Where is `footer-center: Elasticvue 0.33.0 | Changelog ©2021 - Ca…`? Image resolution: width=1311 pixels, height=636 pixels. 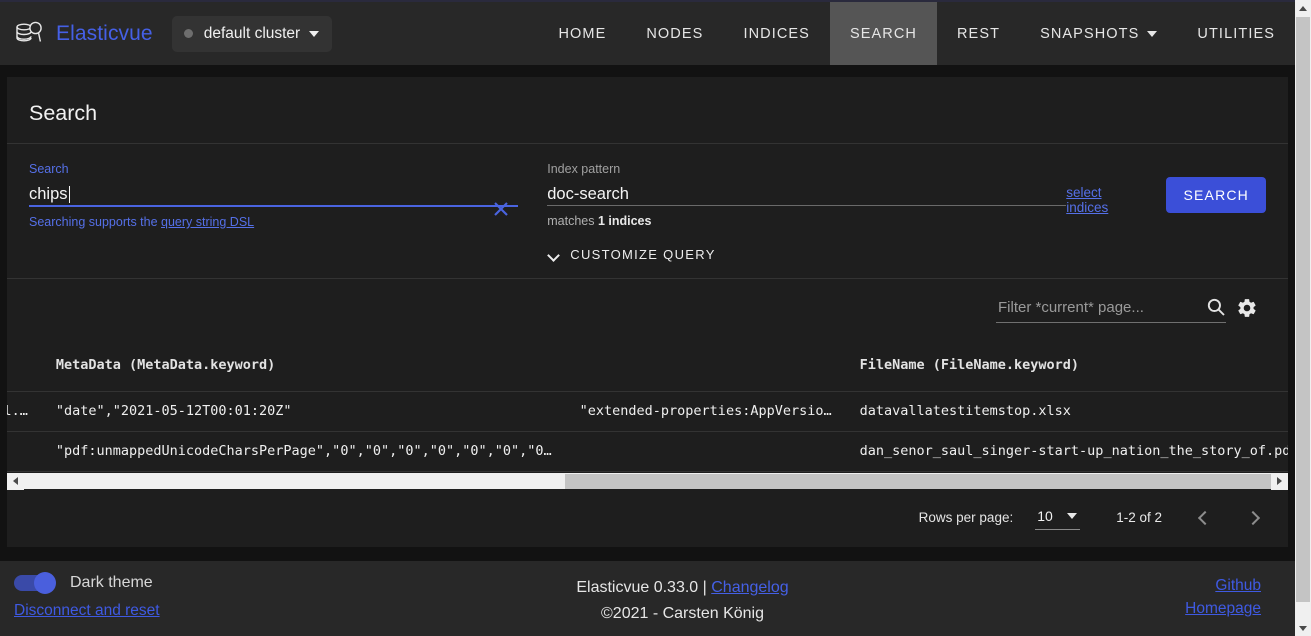
footer-center: Elasticvue 0.33.0 | Changelog ©2021 - Ca… is located at coordinates (682, 600).